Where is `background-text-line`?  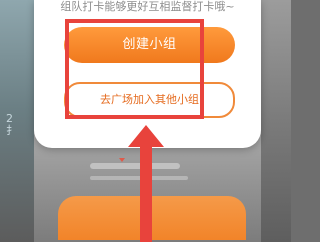 background-text-line is located at coordinates (139, 178).